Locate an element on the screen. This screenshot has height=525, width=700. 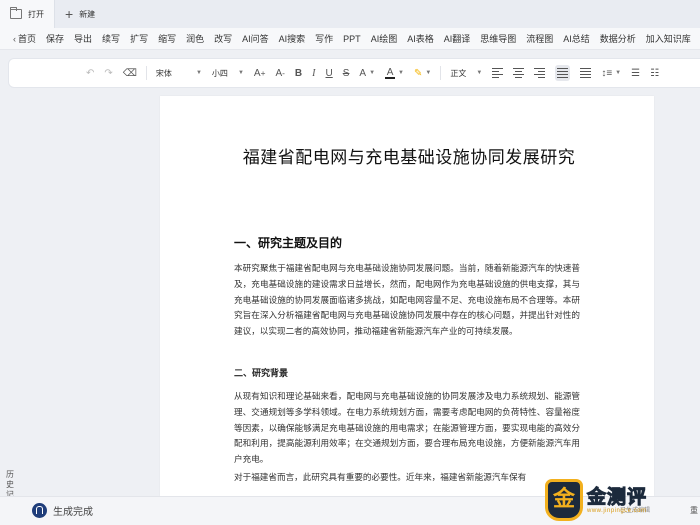
menu-ai-drawing: AI绘图 is located at coordinates (384, 38).